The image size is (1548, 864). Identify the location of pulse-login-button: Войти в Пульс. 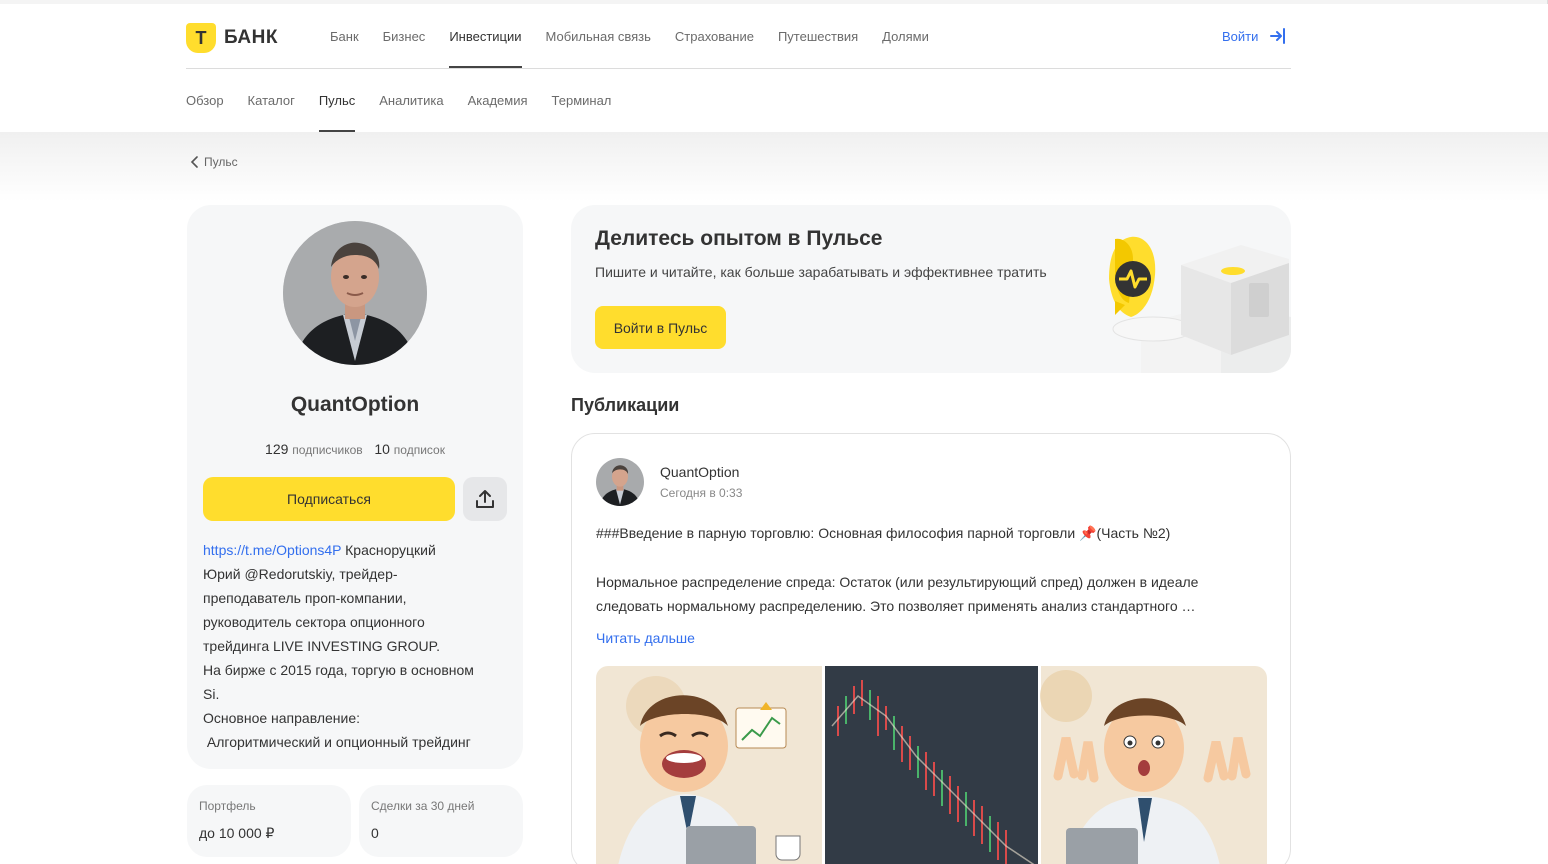
(660, 327).